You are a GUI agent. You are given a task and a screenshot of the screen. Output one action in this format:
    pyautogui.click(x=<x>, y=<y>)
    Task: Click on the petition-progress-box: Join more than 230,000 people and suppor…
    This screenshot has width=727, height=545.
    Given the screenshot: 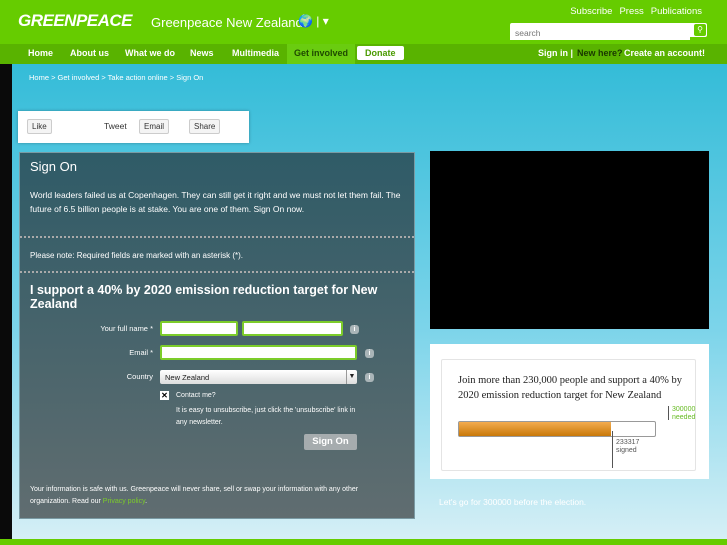 What is the action you would take?
    pyautogui.click(x=569, y=411)
    